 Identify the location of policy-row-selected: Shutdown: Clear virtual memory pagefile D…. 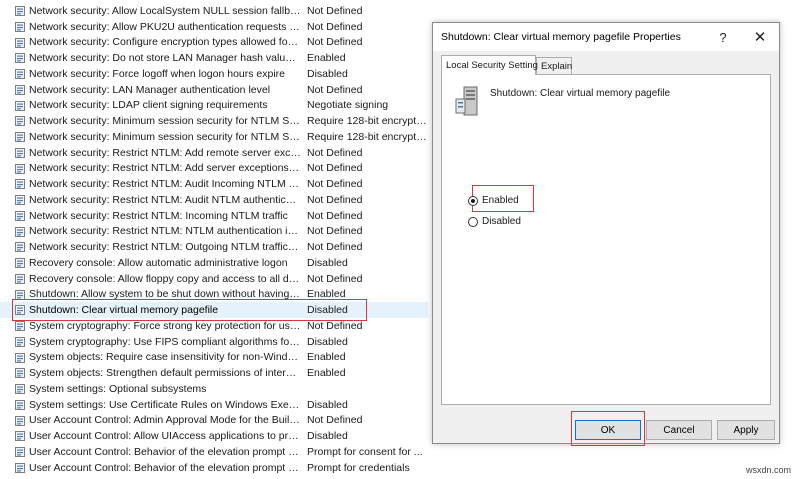
(214, 310).